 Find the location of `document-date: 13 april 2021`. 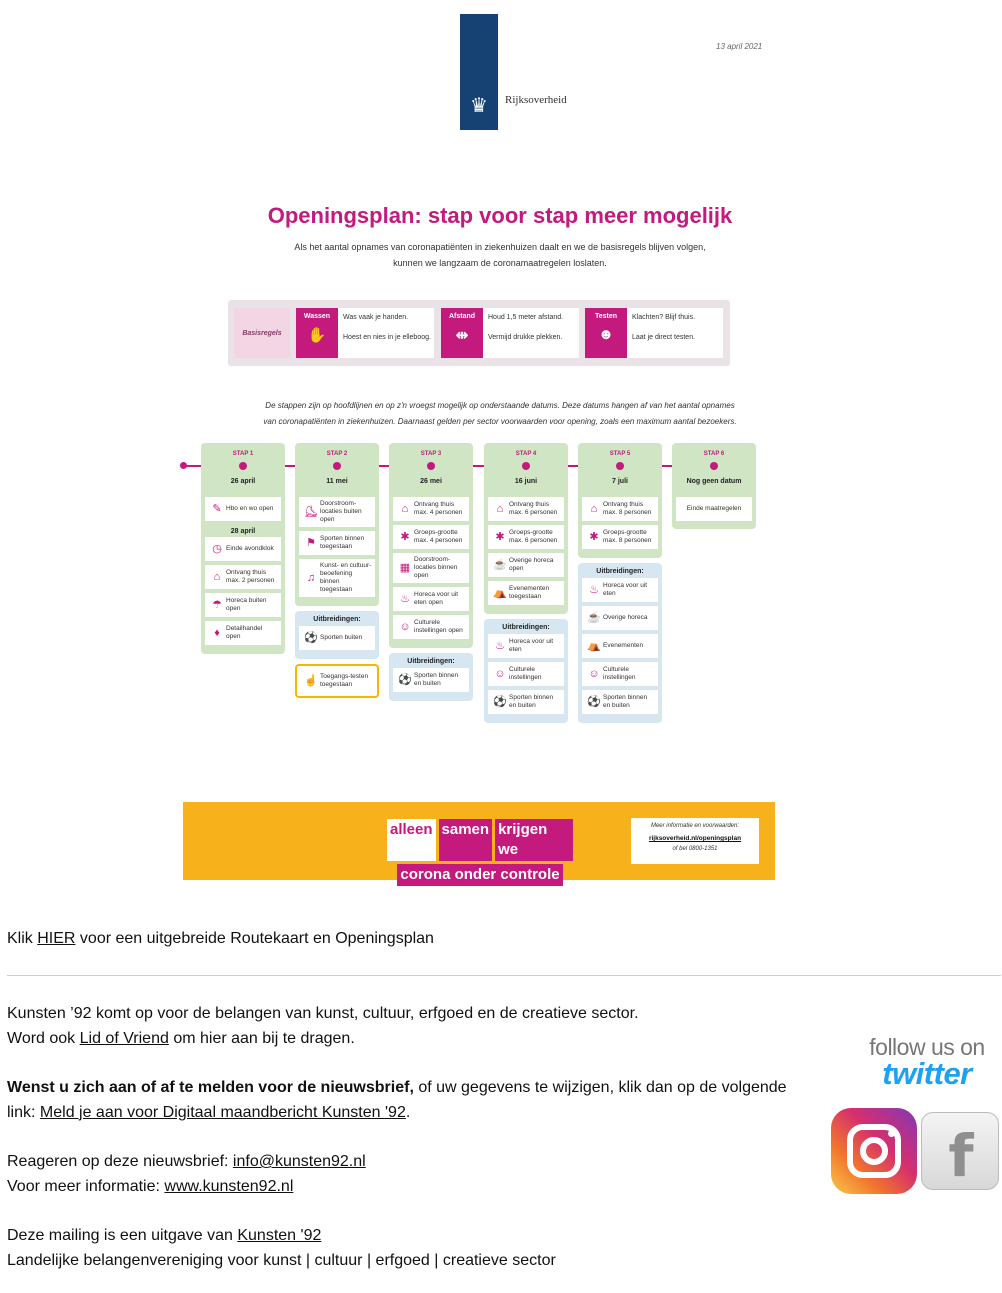

document-date: 13 april 2021 is located at coordinates (739, 46).